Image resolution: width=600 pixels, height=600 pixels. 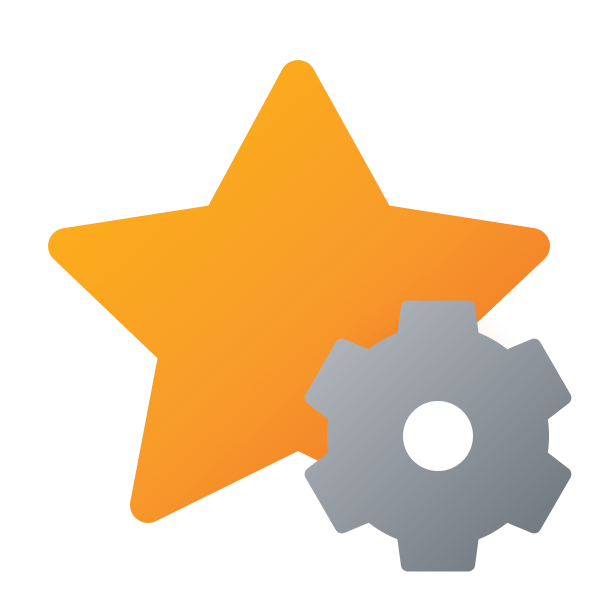 I want to click on gear-center-hole, so click(x=438, y=436).